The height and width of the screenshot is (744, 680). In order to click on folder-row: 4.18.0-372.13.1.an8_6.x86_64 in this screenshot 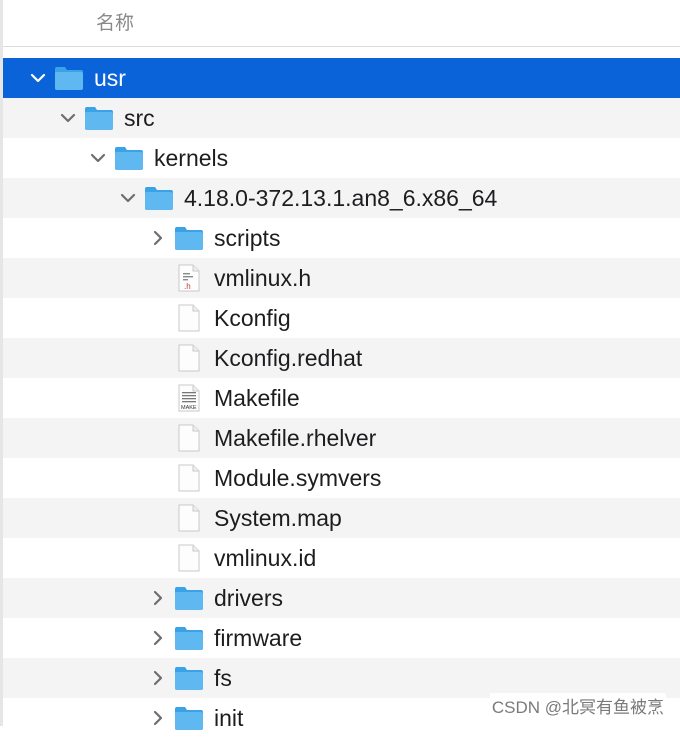, I will do `click(341, 198)`.